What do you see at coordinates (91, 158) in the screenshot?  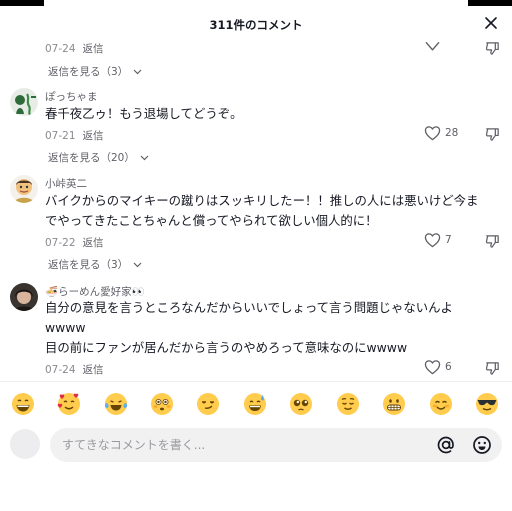 I see `view-replies-label: 返信を見る（20）` at bounding box center [91, 158].